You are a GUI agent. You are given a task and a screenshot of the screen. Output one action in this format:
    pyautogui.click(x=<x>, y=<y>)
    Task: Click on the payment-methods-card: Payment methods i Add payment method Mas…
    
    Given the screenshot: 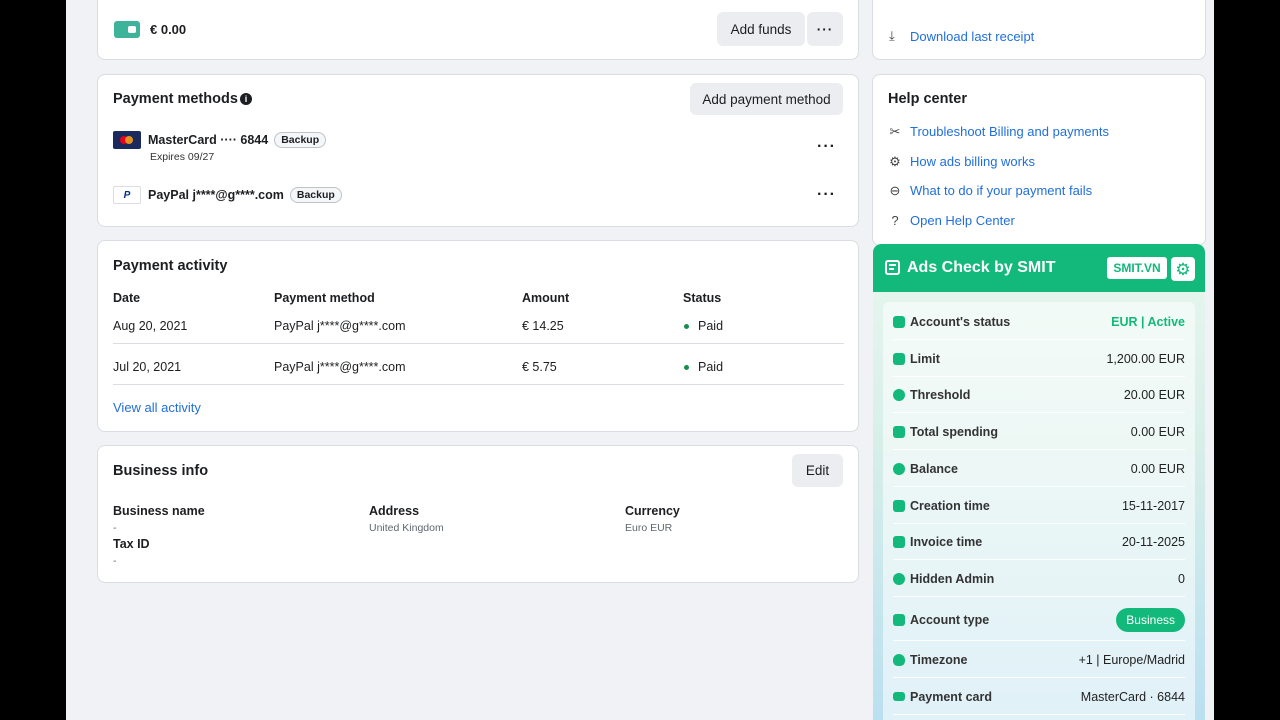 What is the action you would take?
    pyautogui.click(x=478, y=150)
    